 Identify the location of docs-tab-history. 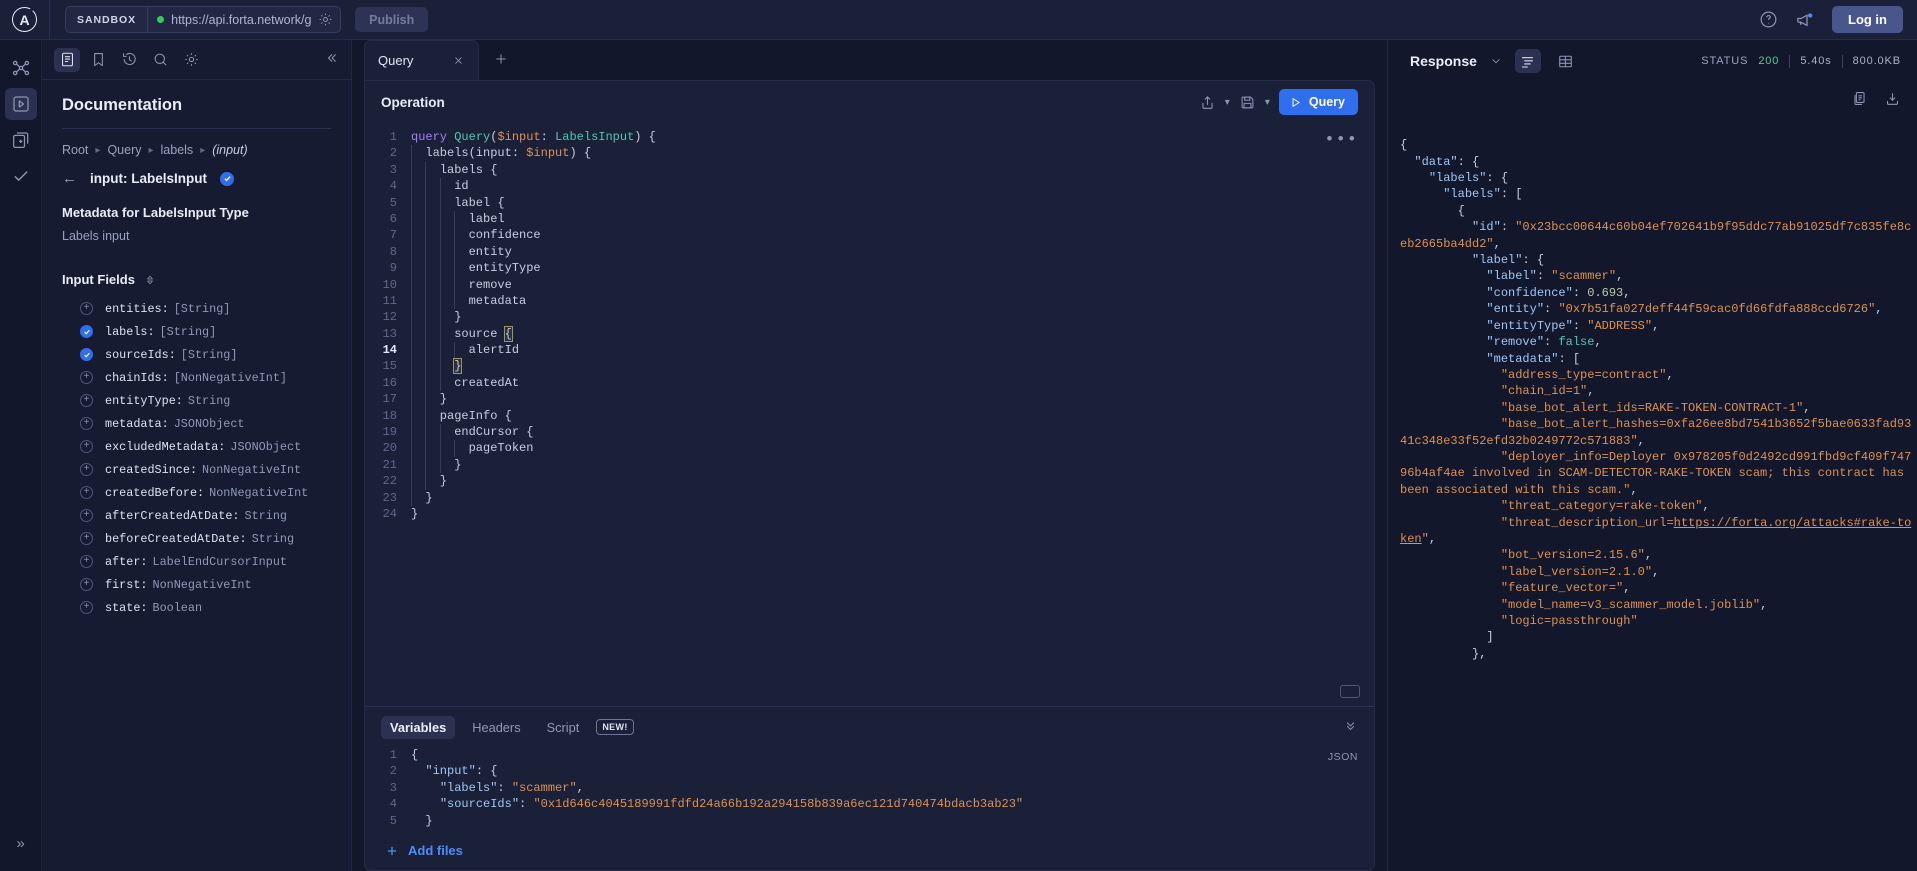
(129, 60).